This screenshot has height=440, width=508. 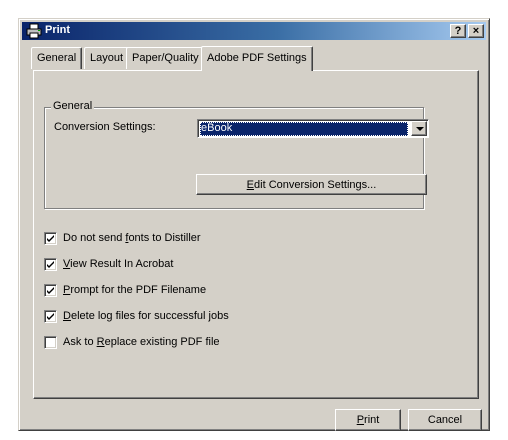 What do you see at coordinates (368, 420) in the screenshot?
I see `print-button: Print` at bounding box center [368, 420].